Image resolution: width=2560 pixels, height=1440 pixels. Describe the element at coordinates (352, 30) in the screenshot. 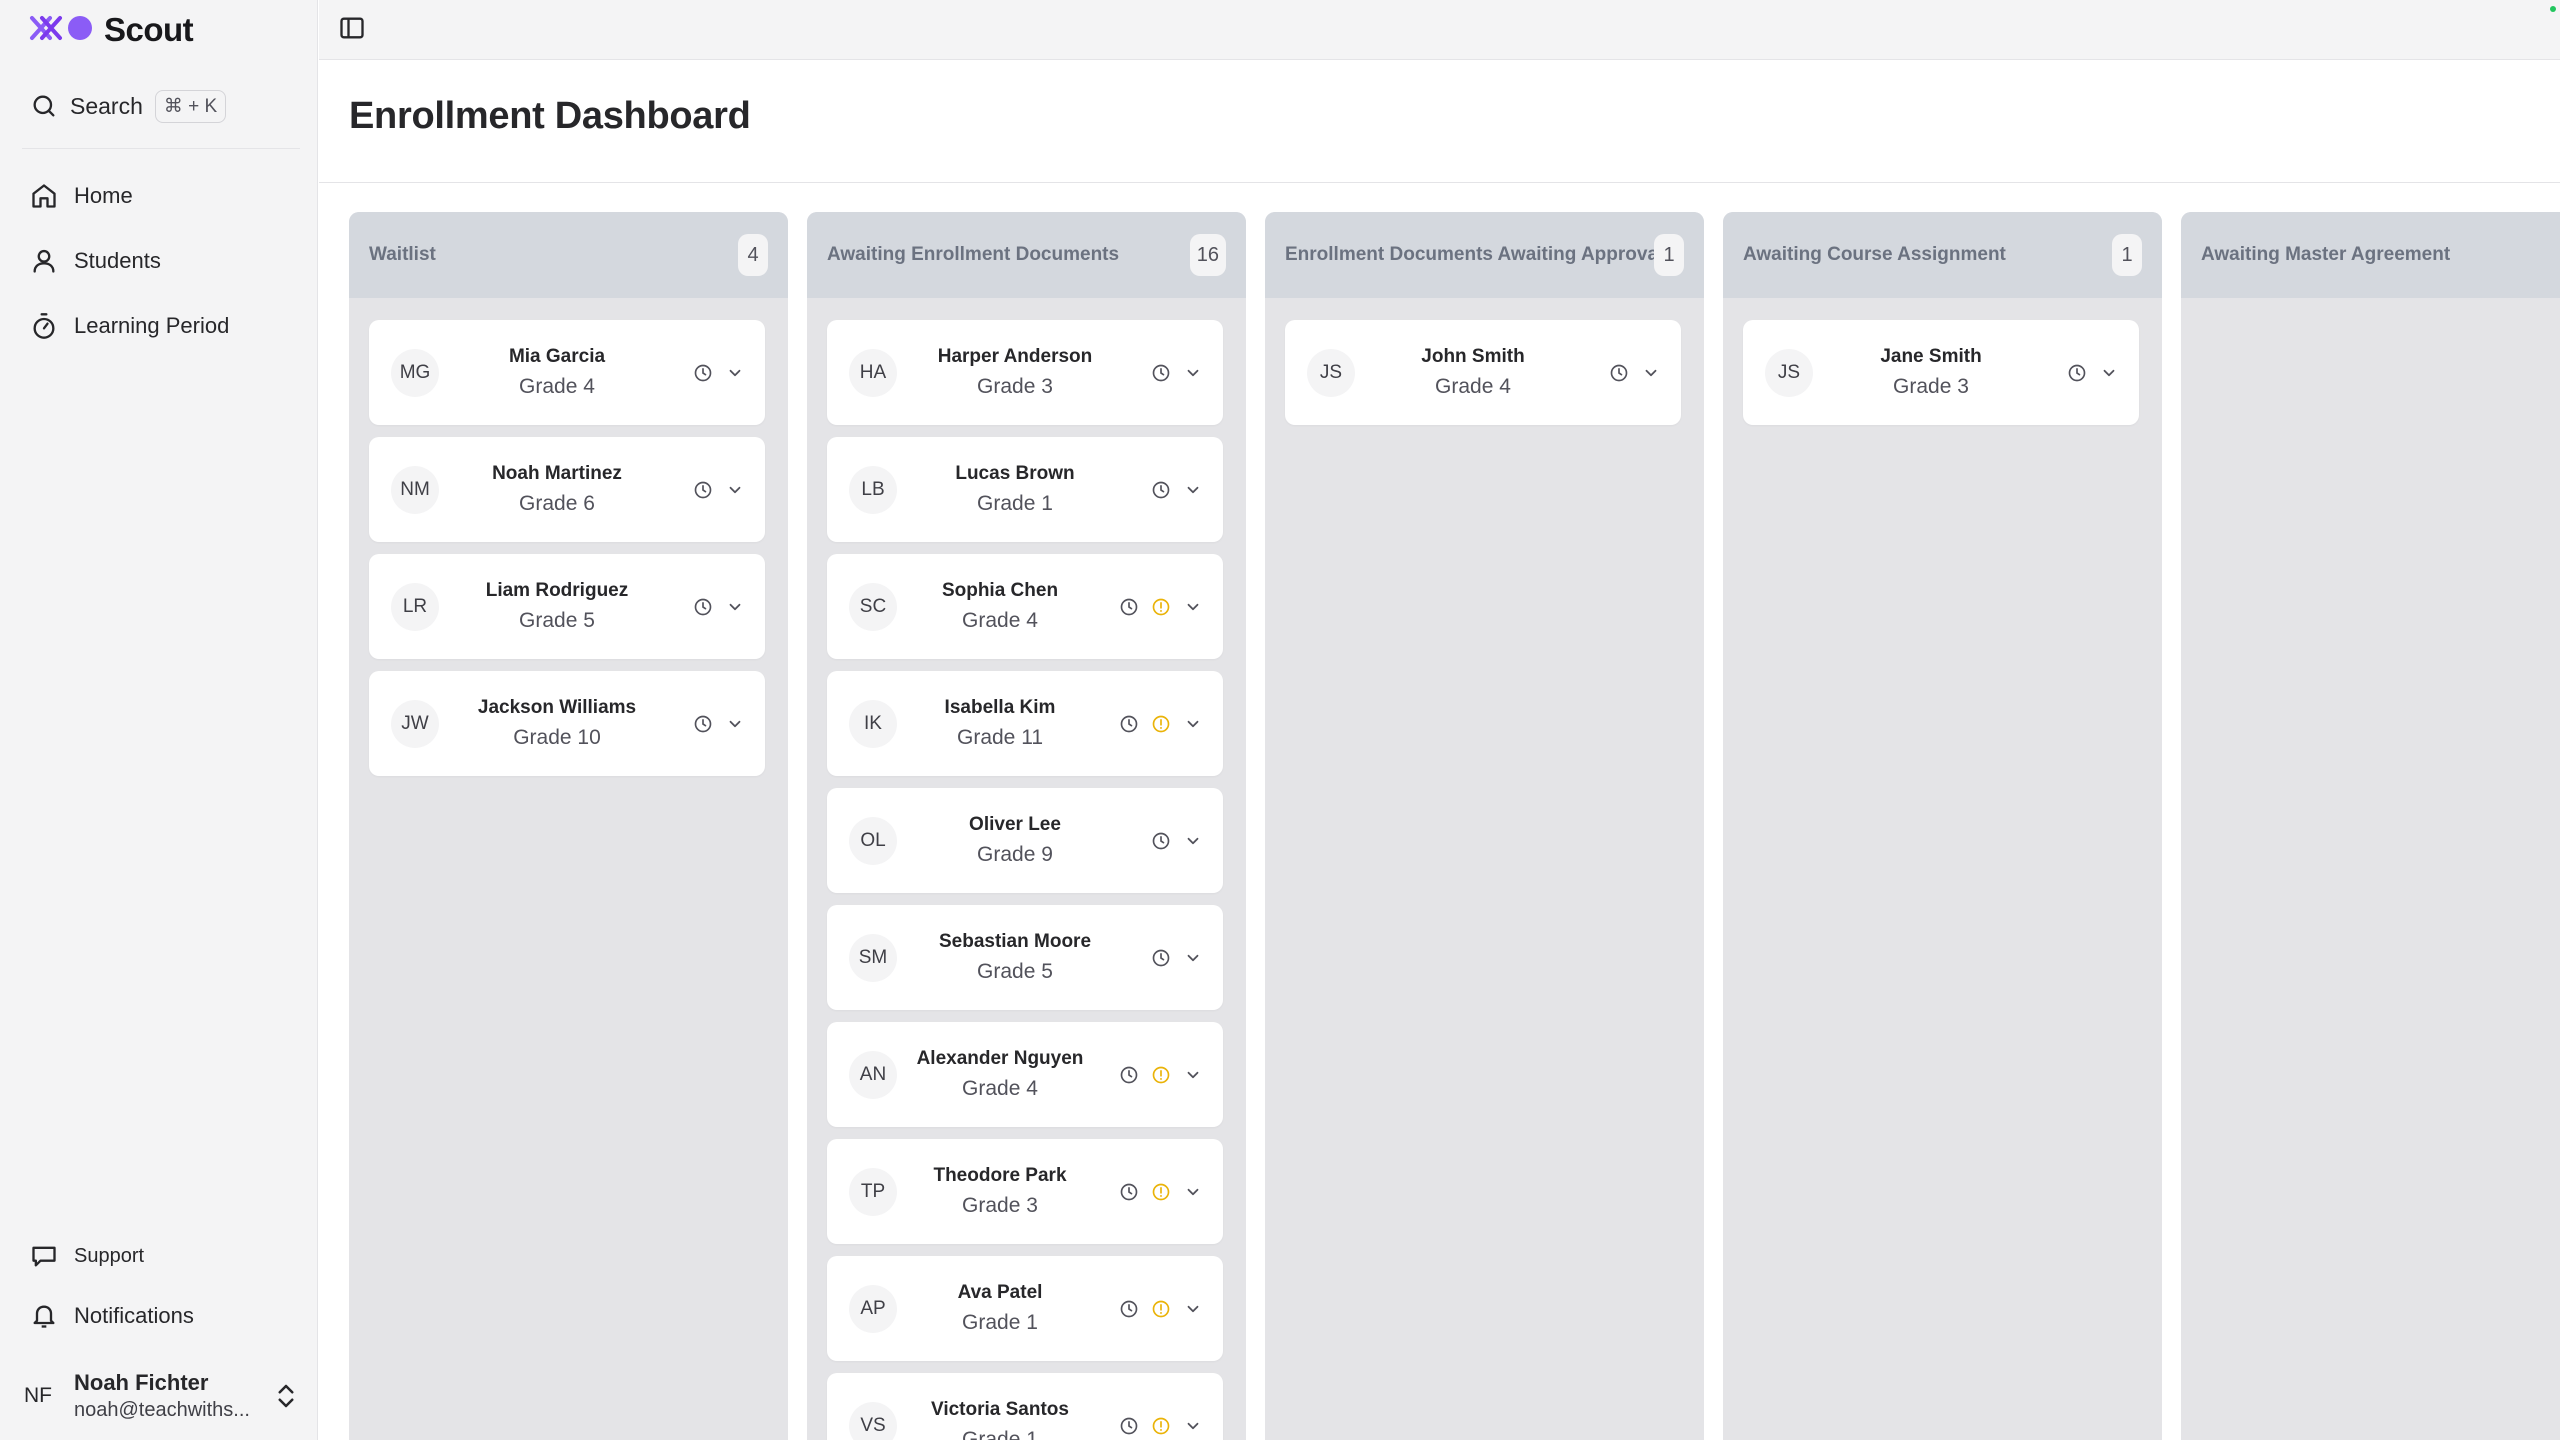

I see `sidebar-toggle-button` at that location.